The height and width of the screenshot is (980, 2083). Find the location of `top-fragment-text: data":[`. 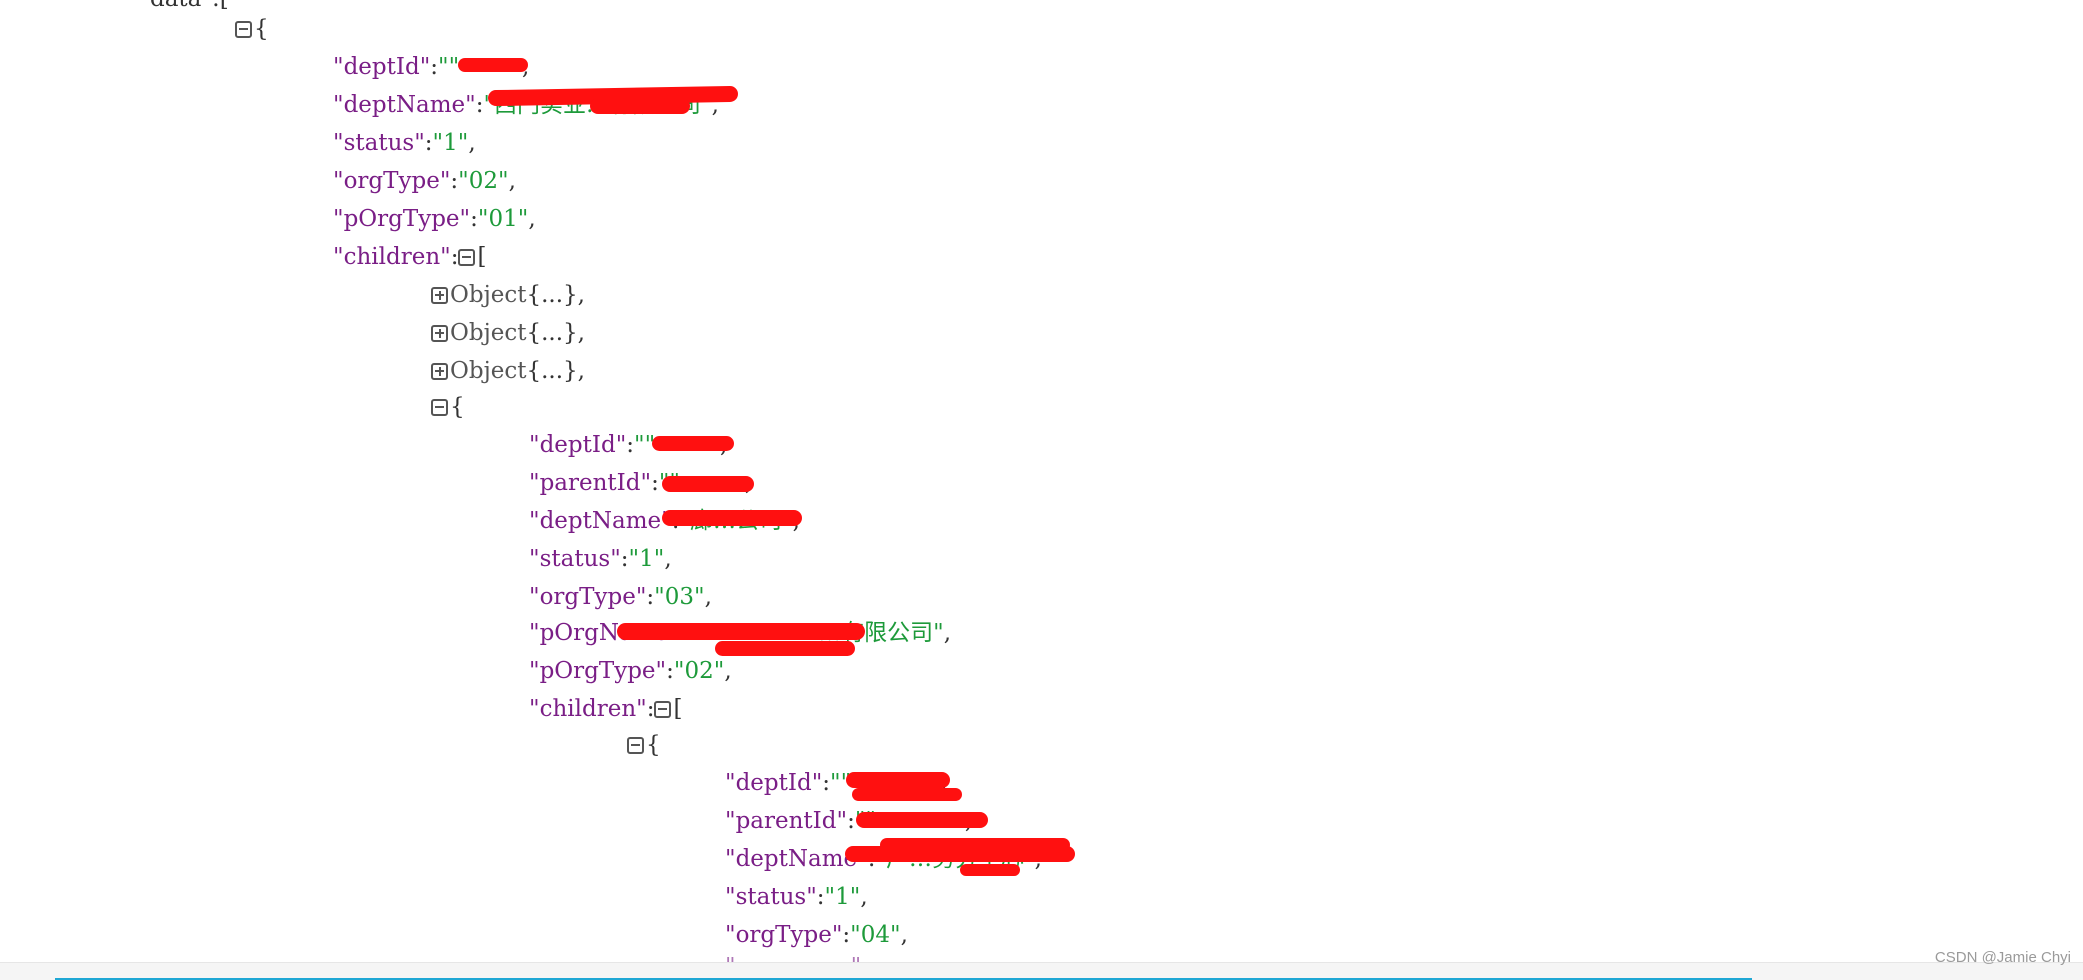

top-fragment-text: data":[ is located at coordinates (189, 9).